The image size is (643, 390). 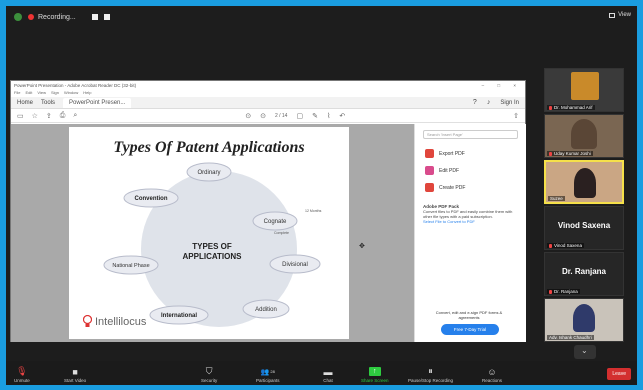 What do you see at coordinates (63, 116) in the screenshot?
I see `print-icon: ⎙` at bounding box center [63, 116].